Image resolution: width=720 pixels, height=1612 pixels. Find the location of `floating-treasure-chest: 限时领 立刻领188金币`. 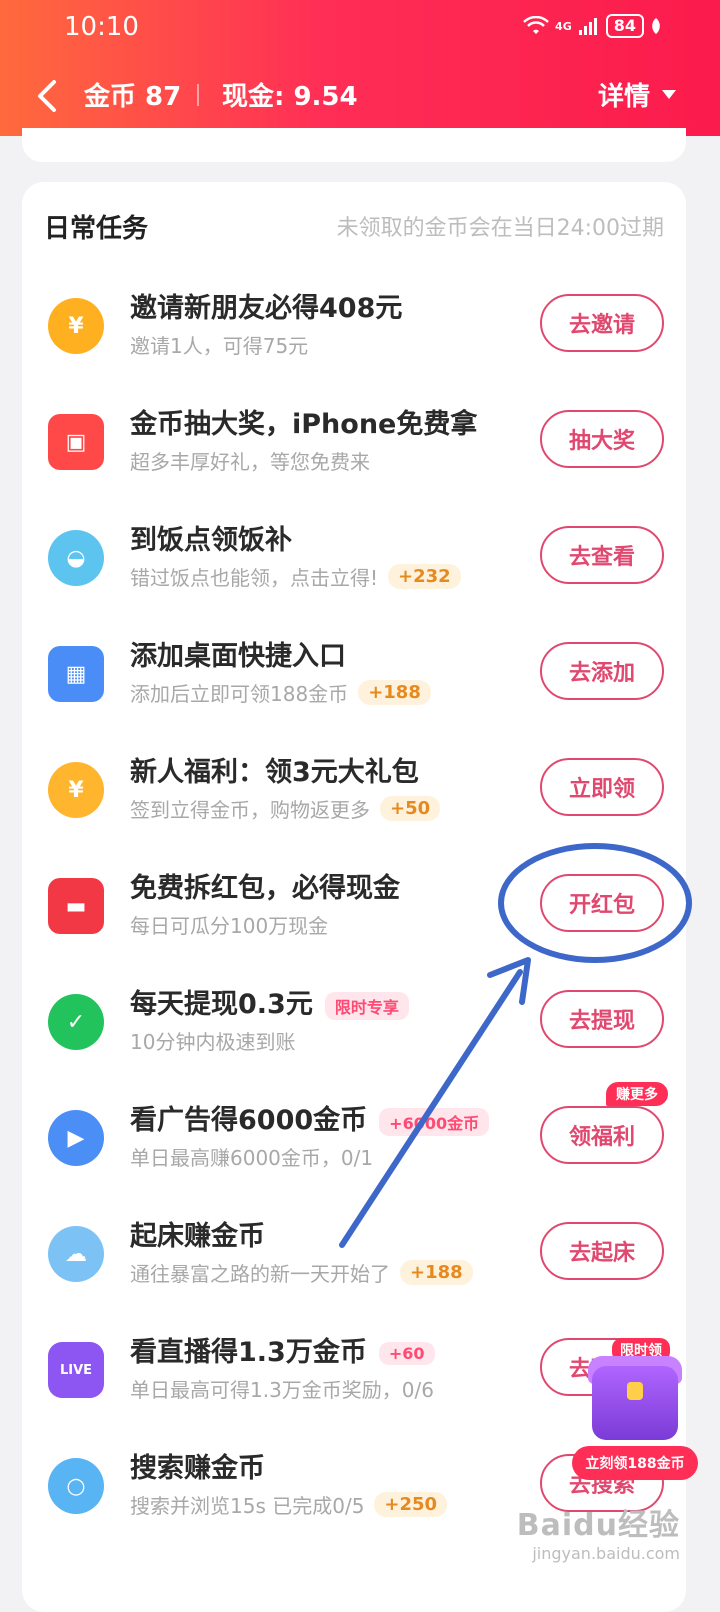

floating-treasure-chest: 限时领 立刻领188金币 is located at coordinates (637, 1413).